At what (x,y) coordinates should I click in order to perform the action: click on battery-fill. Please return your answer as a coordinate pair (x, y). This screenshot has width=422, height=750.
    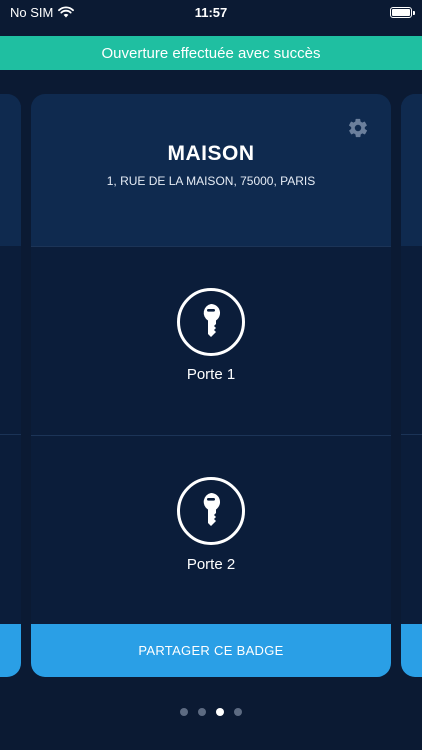
    Looking at the image, I should click on (401, 12).